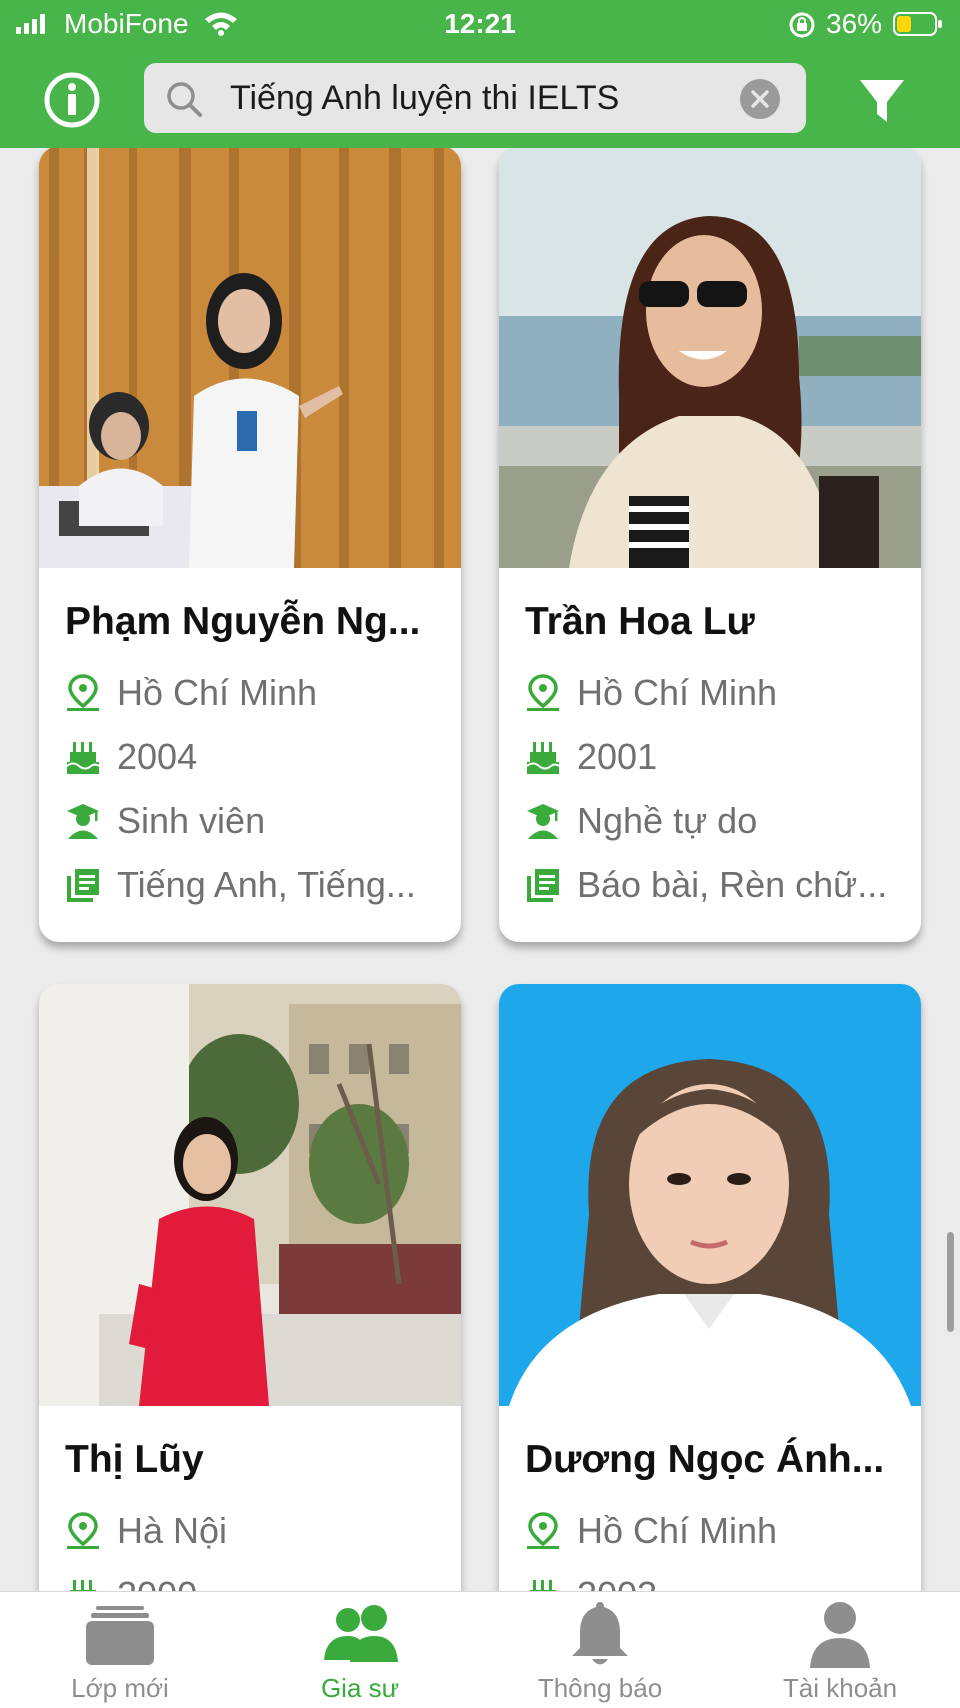 This screenshot has width=960, height=1708. I want to click on stack-icon, so click(120, 1635).